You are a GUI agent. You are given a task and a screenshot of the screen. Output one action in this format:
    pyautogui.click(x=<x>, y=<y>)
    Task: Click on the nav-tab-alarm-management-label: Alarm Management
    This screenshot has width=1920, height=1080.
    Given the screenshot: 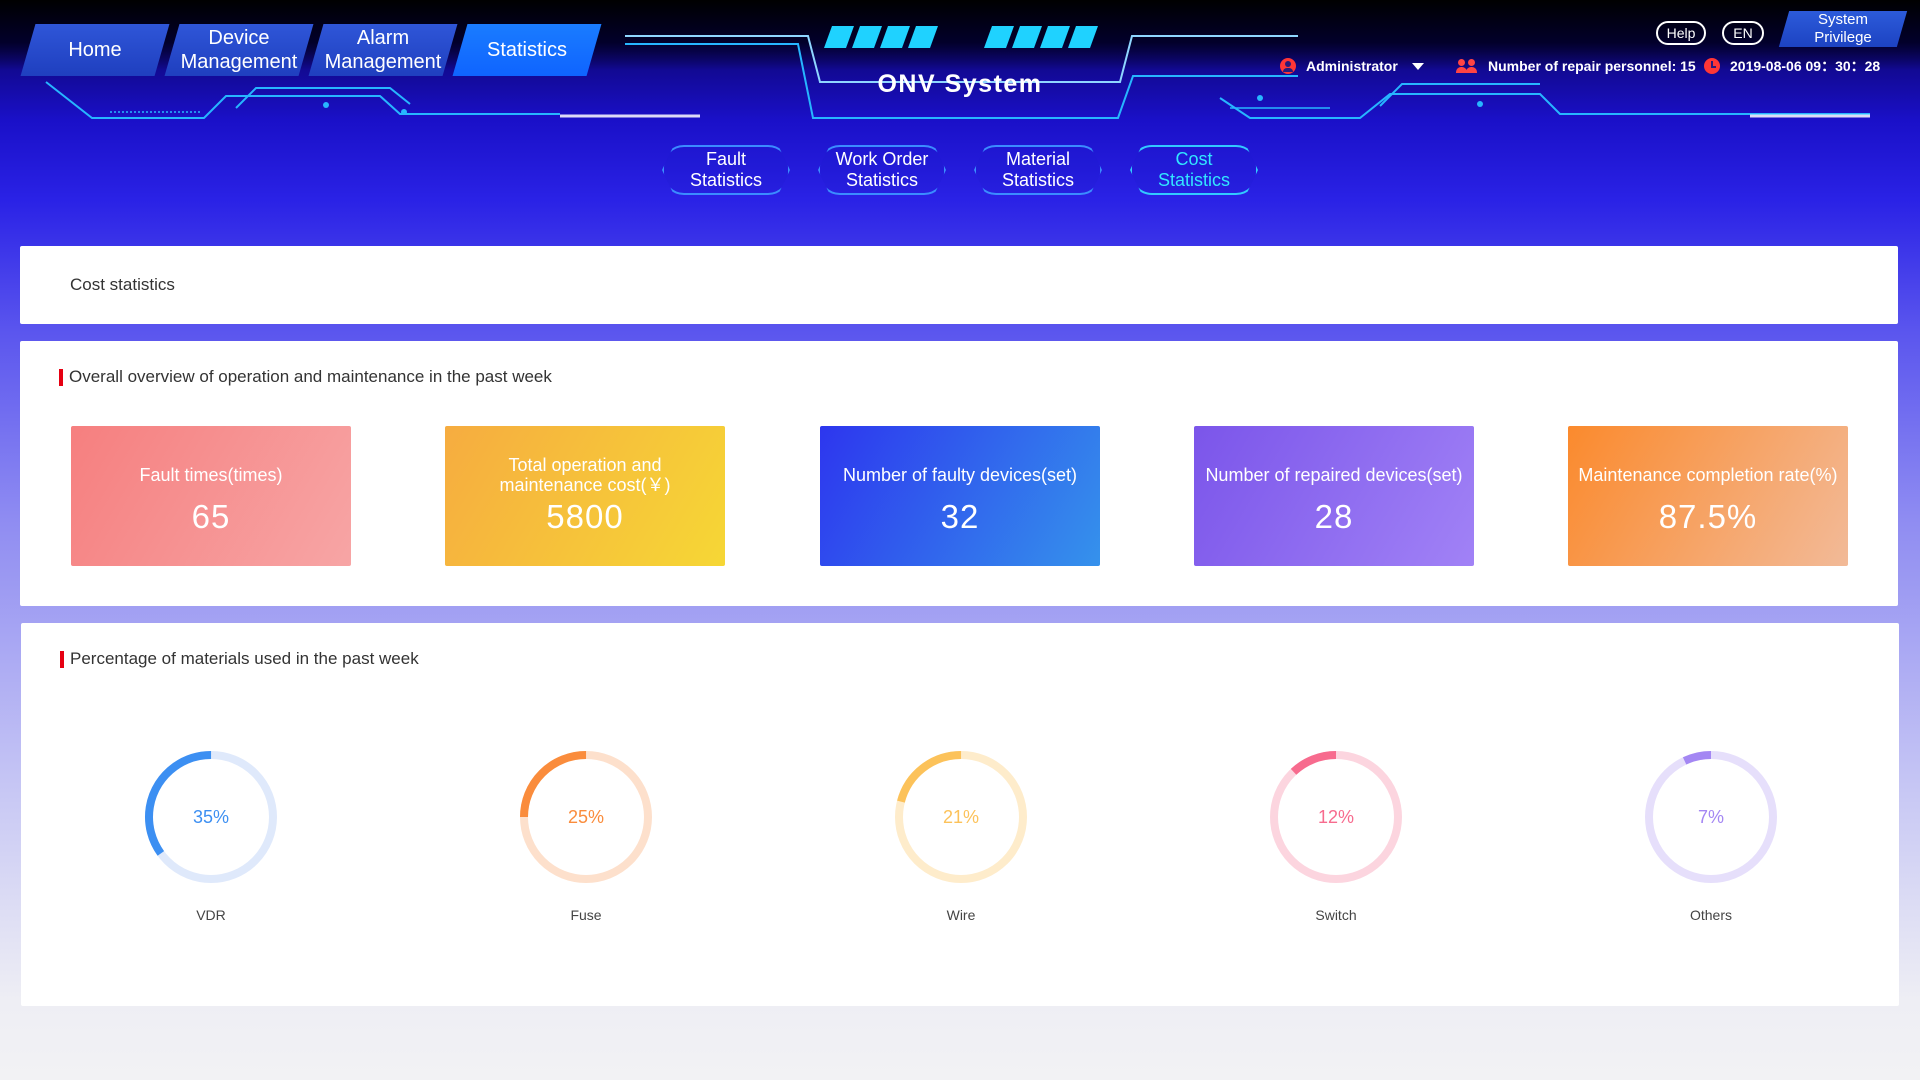 What is the action you would take?
    pyautogui.click(x=383, y=50)
    